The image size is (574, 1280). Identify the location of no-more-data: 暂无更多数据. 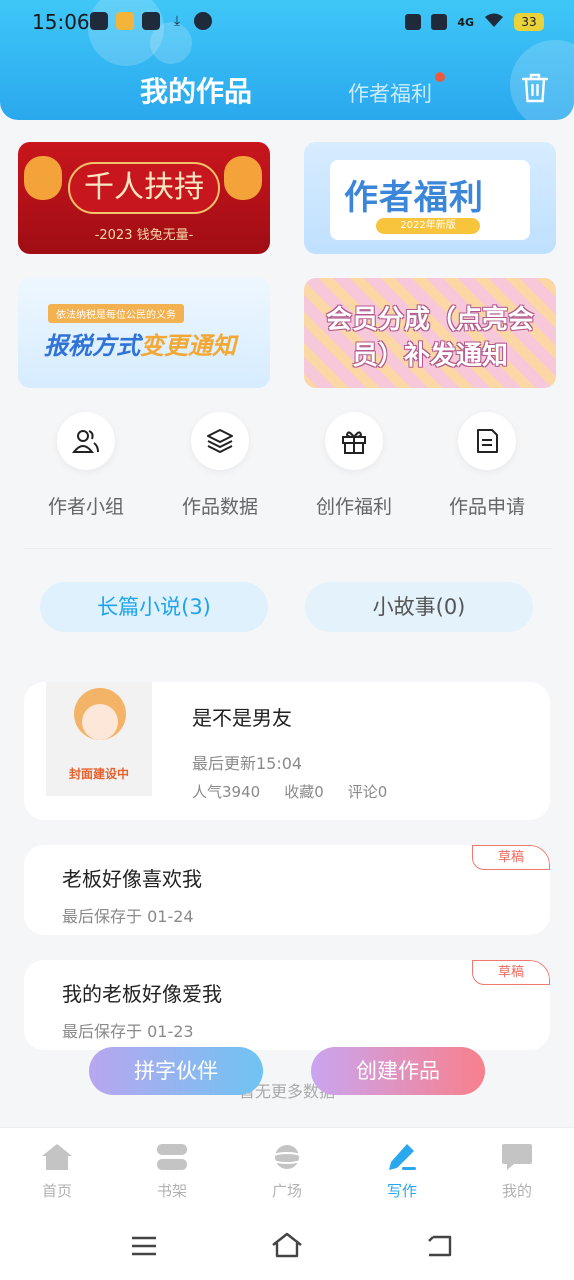
(286, 1091).